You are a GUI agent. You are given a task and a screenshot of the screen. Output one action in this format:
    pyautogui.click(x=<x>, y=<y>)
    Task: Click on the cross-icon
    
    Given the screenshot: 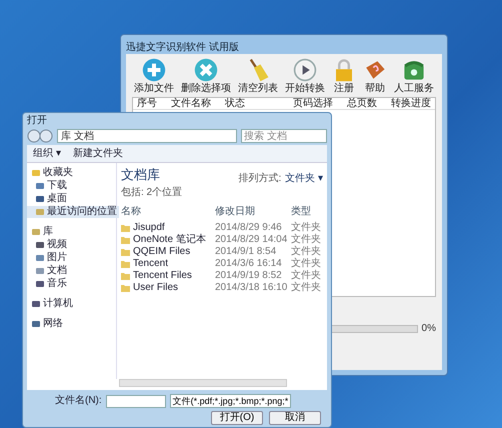 What is the action you would take?
    pyautogui.click(x=206, y=70)
    